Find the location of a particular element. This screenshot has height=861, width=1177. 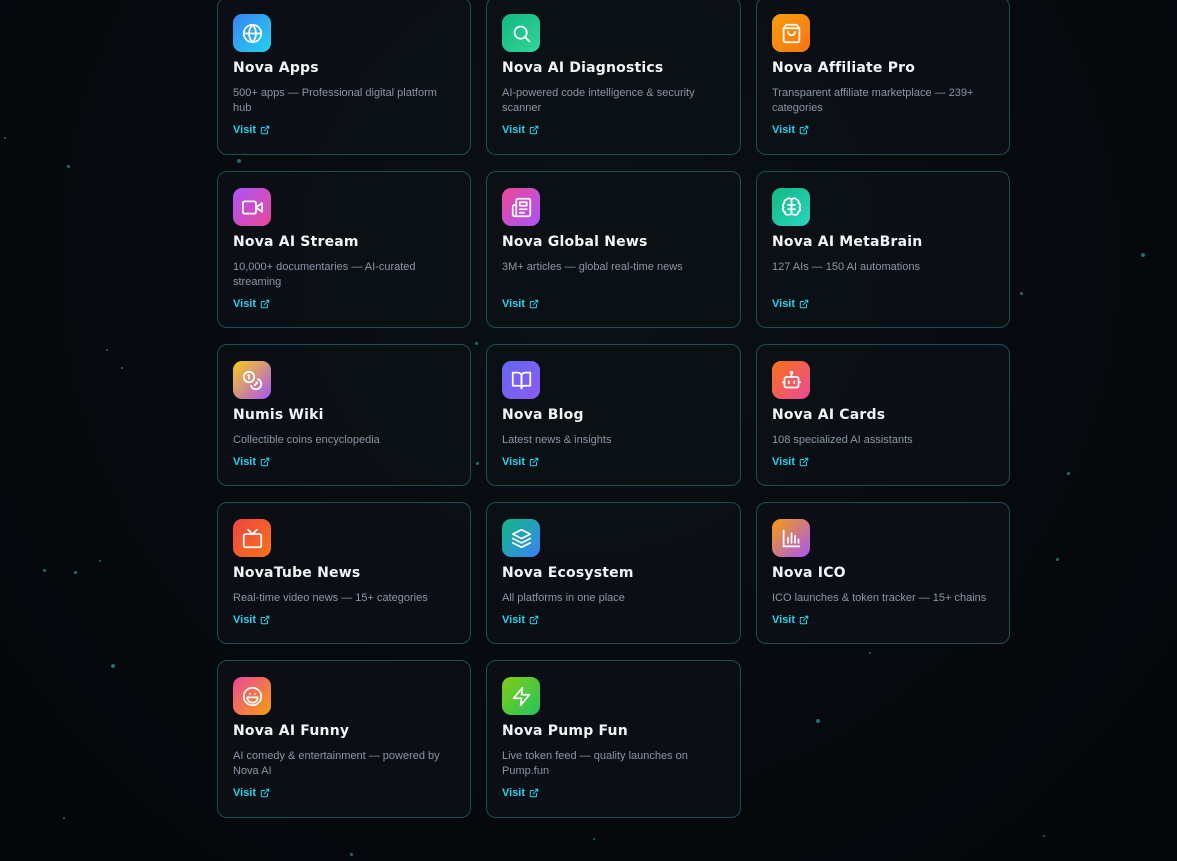

globe-icon is located at coordinates (252, 33).